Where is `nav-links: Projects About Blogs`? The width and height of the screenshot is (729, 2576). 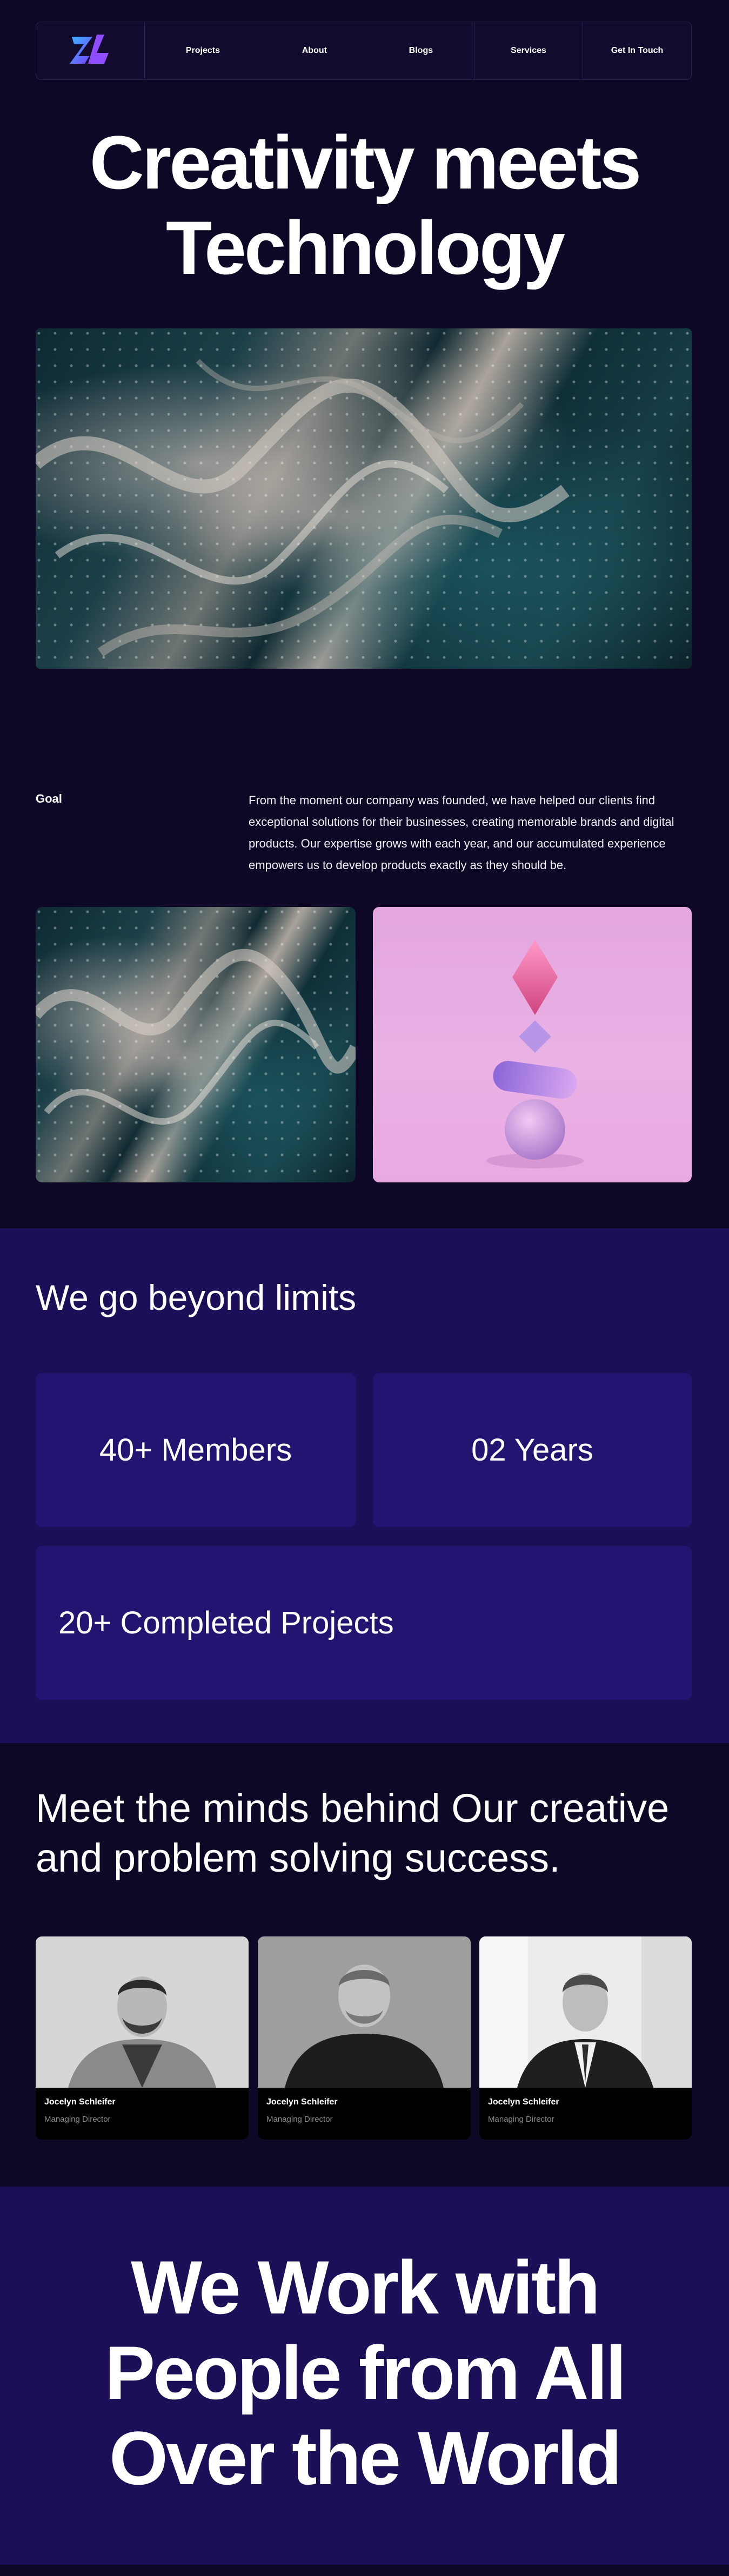
nav-links: Projects About Blogs is located at coordinates (309, 50).